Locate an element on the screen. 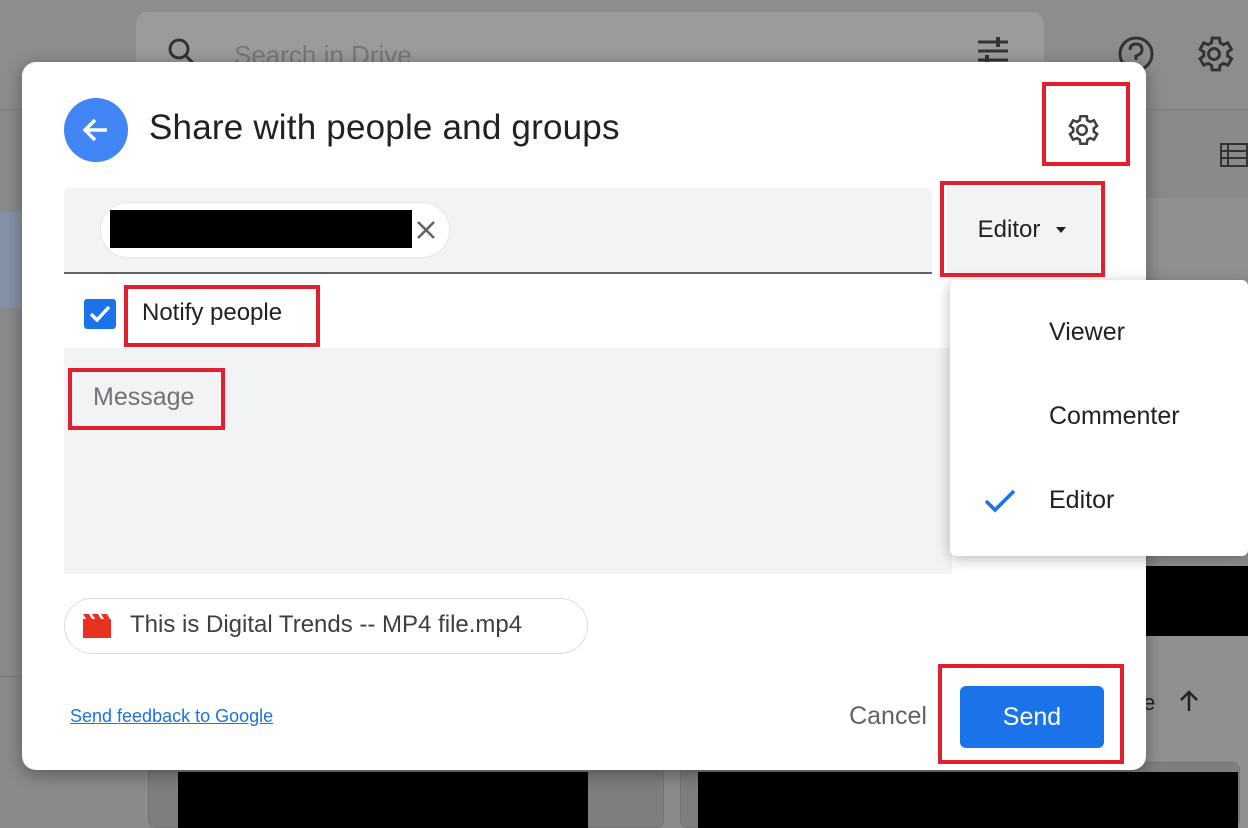  back-button is located at coordinates (96, 130).